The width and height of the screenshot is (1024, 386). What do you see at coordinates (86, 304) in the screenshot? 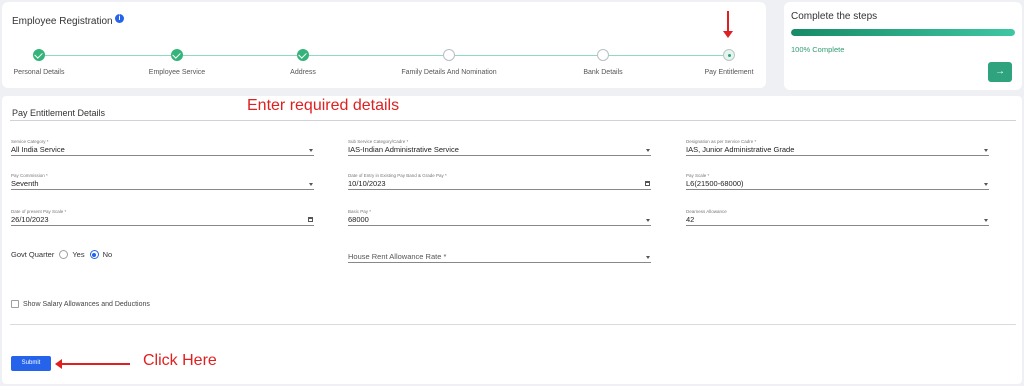
I see `show-salary-label: Show Salary Allowances and Deductions` at bounding box center [86, 304].